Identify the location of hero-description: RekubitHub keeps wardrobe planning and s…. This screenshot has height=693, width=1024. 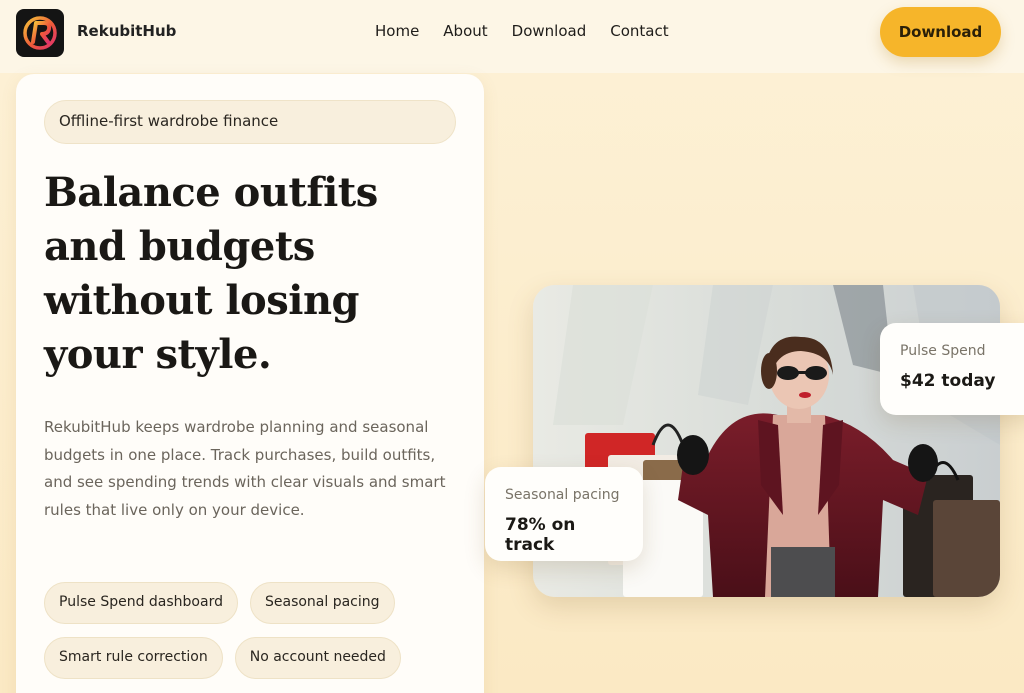
(245, 468).